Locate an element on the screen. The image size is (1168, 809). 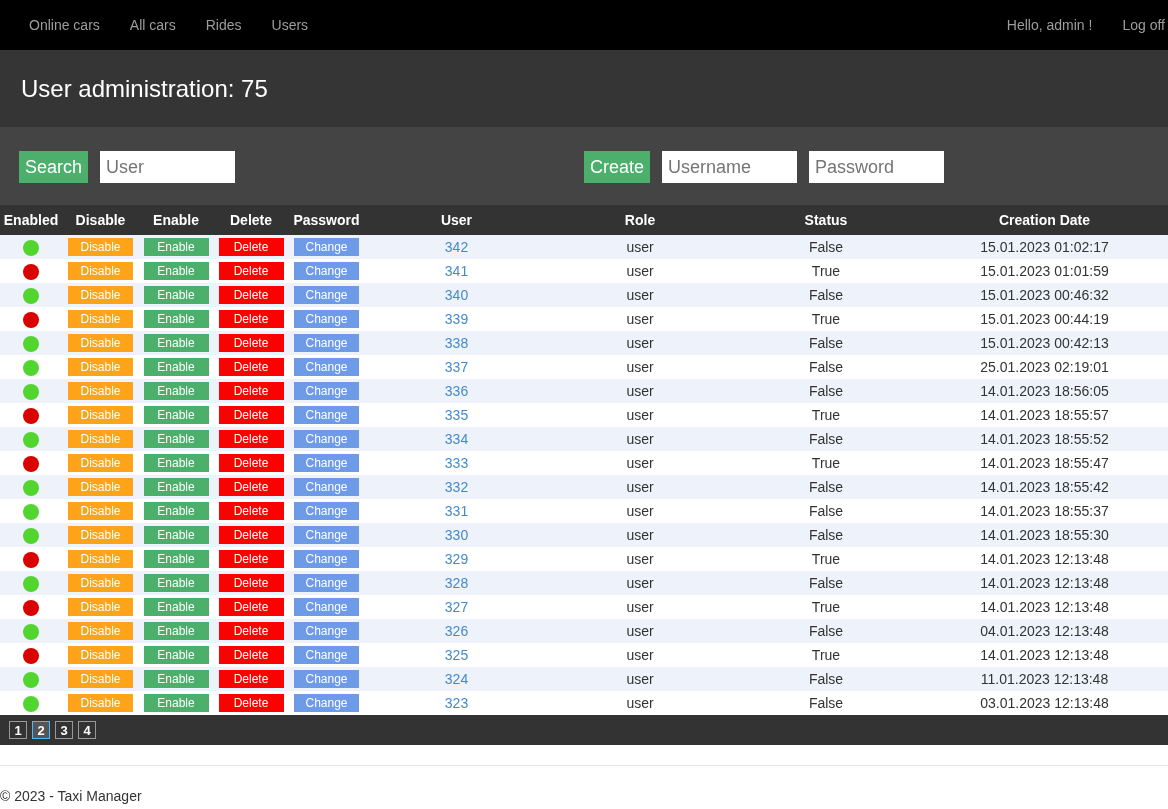
user-link: 325 is located at coordinates (456, 655).